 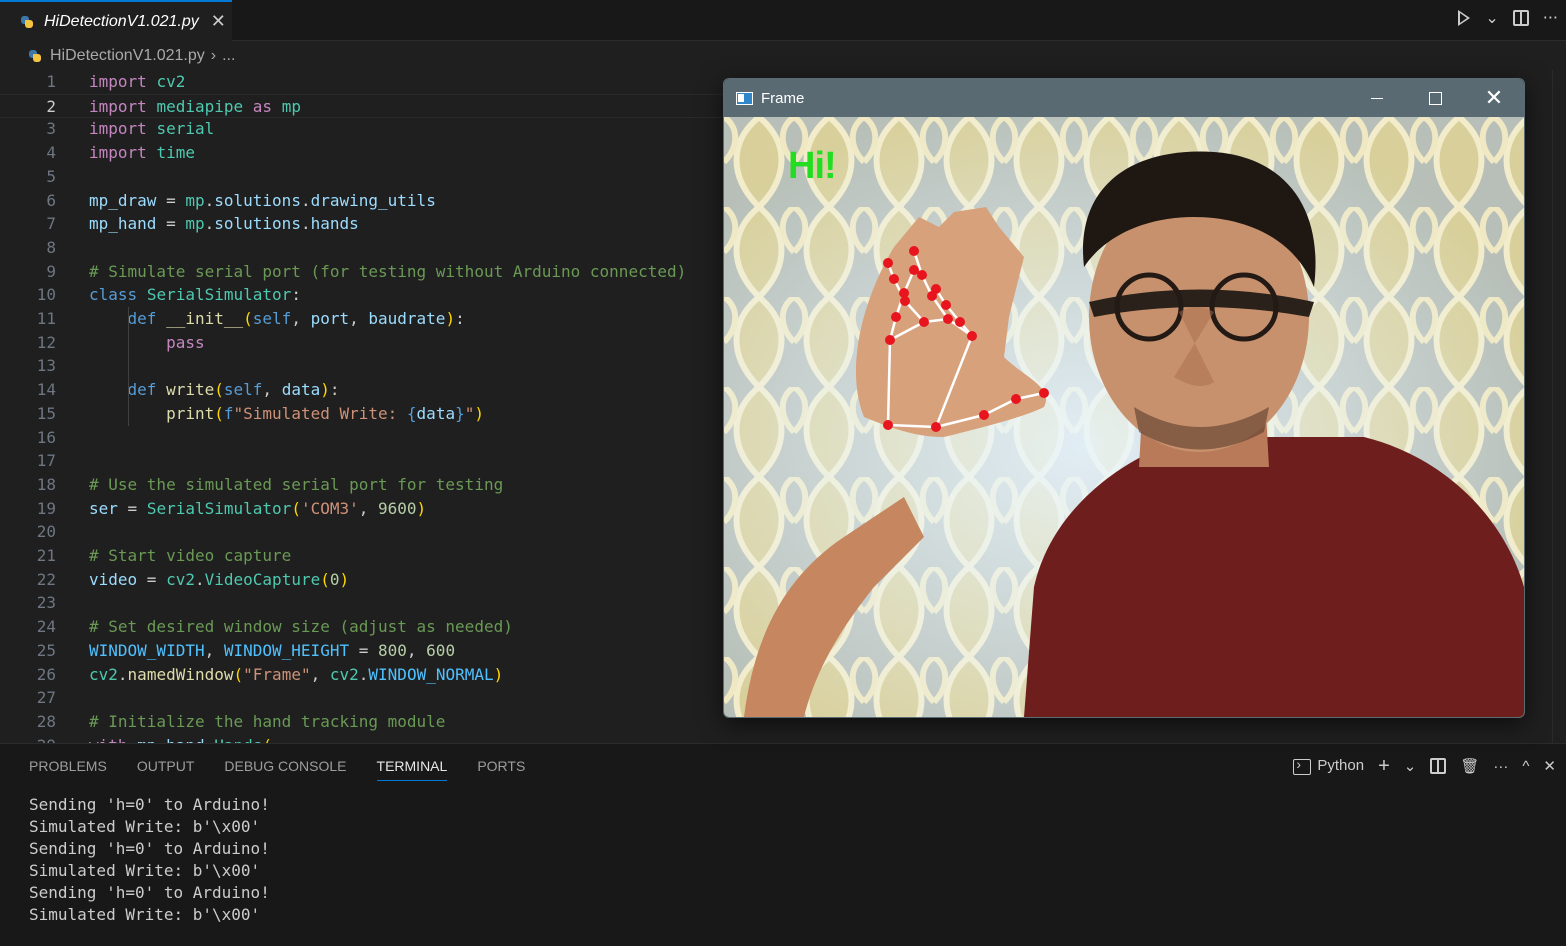 What do you see at coordinates (46, 555) in the screenshot?
I see `line-number: 21` at bounding box center [46, 555].